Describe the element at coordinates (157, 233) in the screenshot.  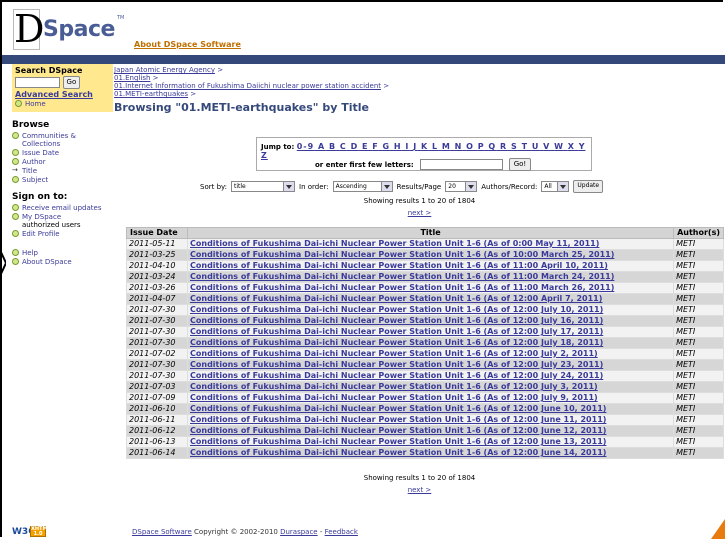
I see `column-header-issue-date: Issue Date` at that location.